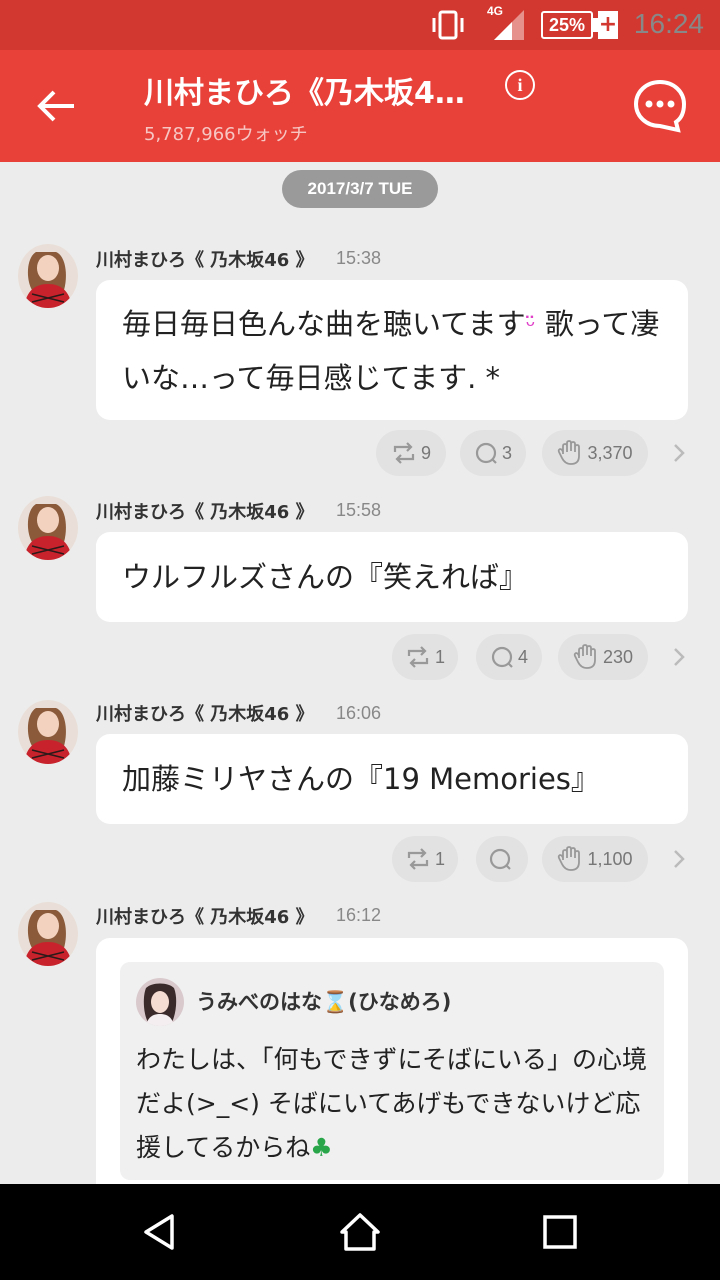 This screenshot has width=720, height=1280. What do you see at coordinates (567, 25) in the screenshot?
I see `battery-level: 25%` at bounding box center [567, 25].